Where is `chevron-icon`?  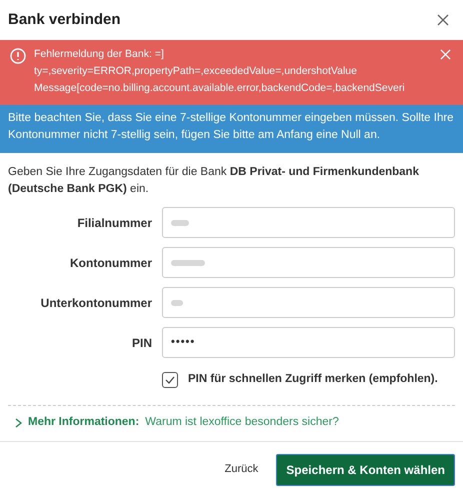 chevron-icon is located at coordinates (18, 423).